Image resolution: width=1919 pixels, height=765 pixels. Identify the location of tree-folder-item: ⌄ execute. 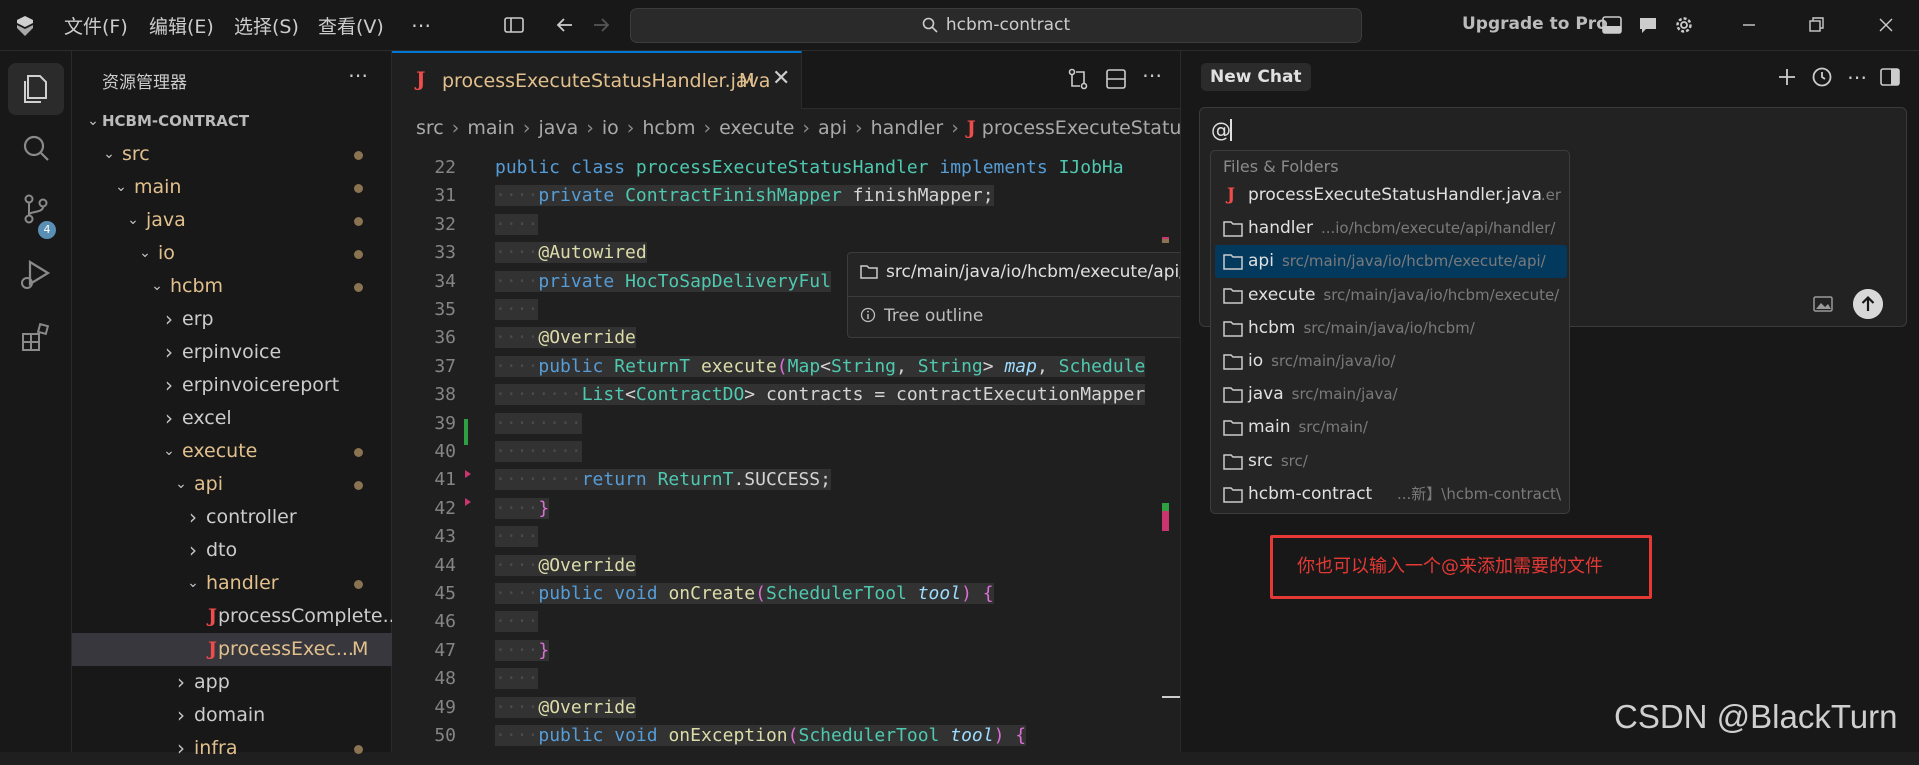
(232, 451).